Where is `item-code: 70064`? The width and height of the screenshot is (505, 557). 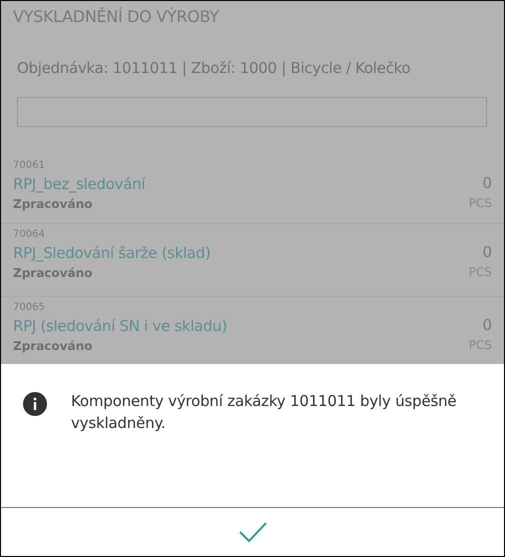 item-code: 70064 is located at coordinates (29, 235).